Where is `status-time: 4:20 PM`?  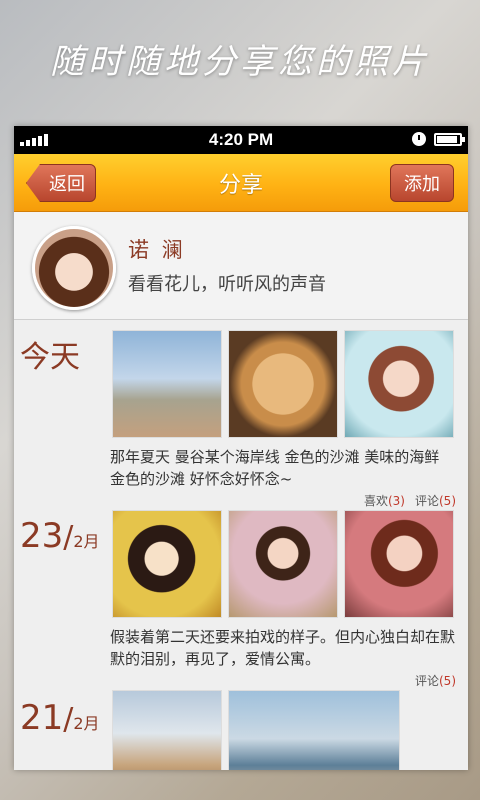
status-time: 4:20 PM is located at coordinates (241, 139).